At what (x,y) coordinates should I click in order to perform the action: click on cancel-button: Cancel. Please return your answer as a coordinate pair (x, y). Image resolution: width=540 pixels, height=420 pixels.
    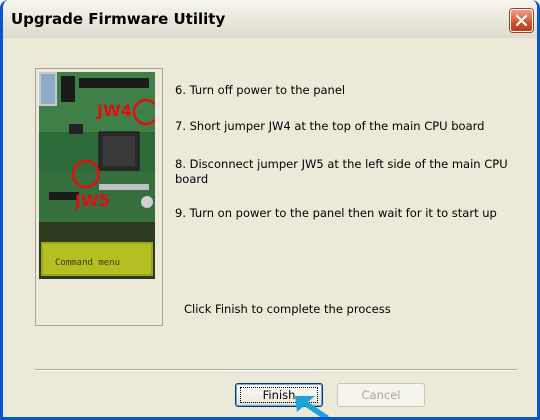
    Looking at the image, I should click on (381, 395).